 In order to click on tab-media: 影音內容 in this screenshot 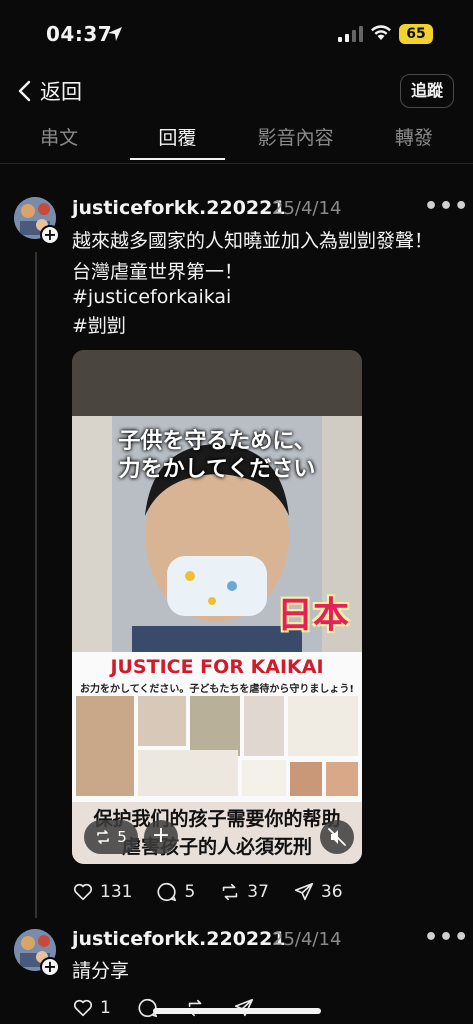, I will do `click(296, 140)`.